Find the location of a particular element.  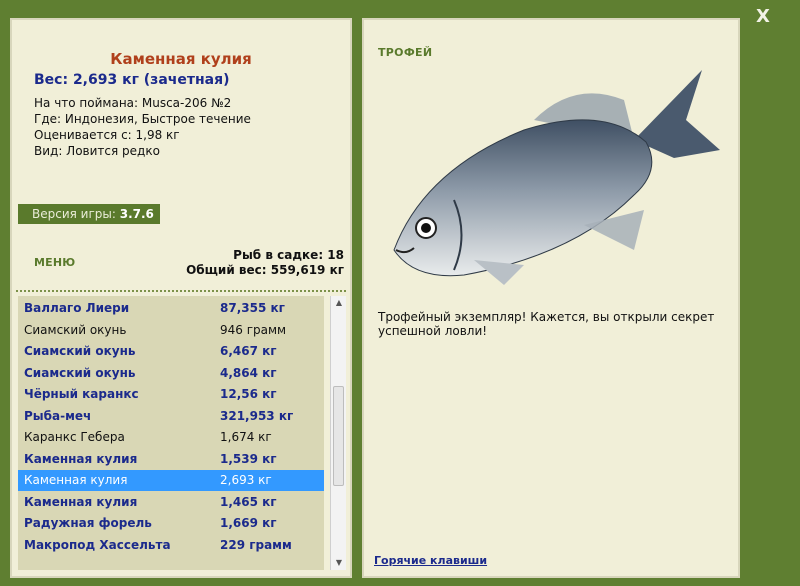

catch-list-item: Рыба-меч 321,953 кг is located at coordinates (171, 416).